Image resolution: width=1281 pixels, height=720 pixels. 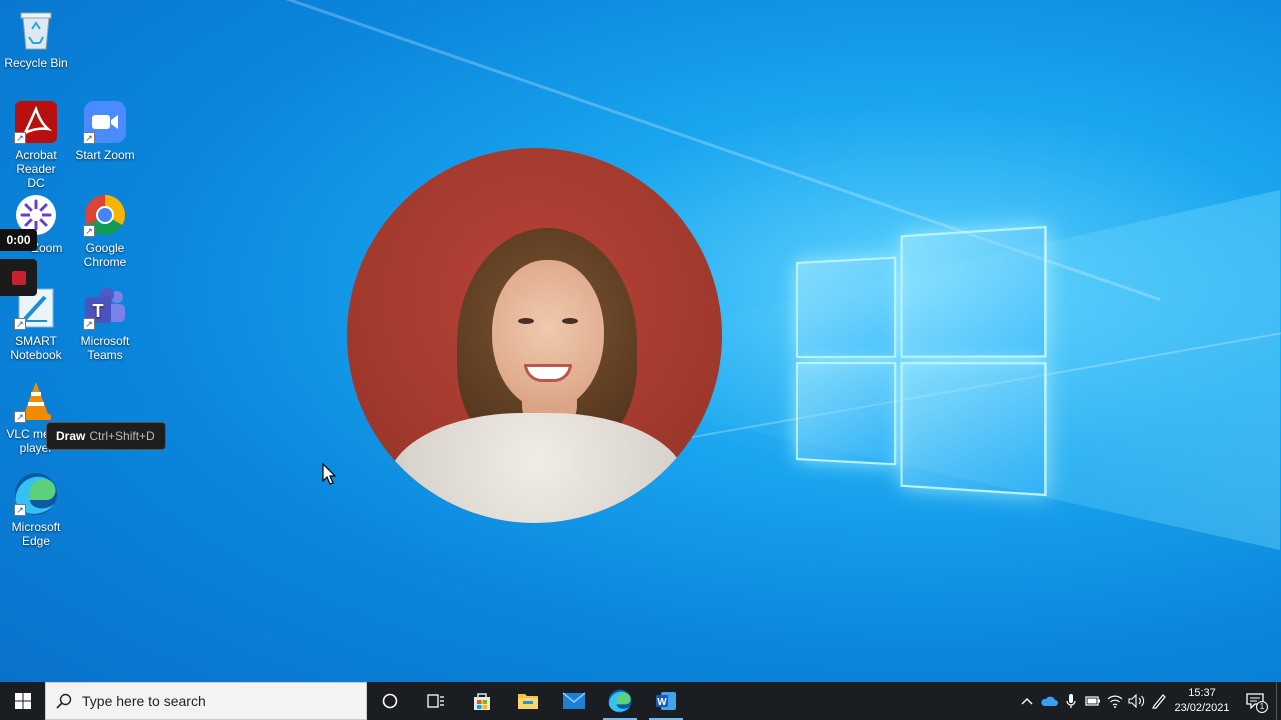 I want to click on search-placeholder: Type here to search, so click(x=144, y=701).